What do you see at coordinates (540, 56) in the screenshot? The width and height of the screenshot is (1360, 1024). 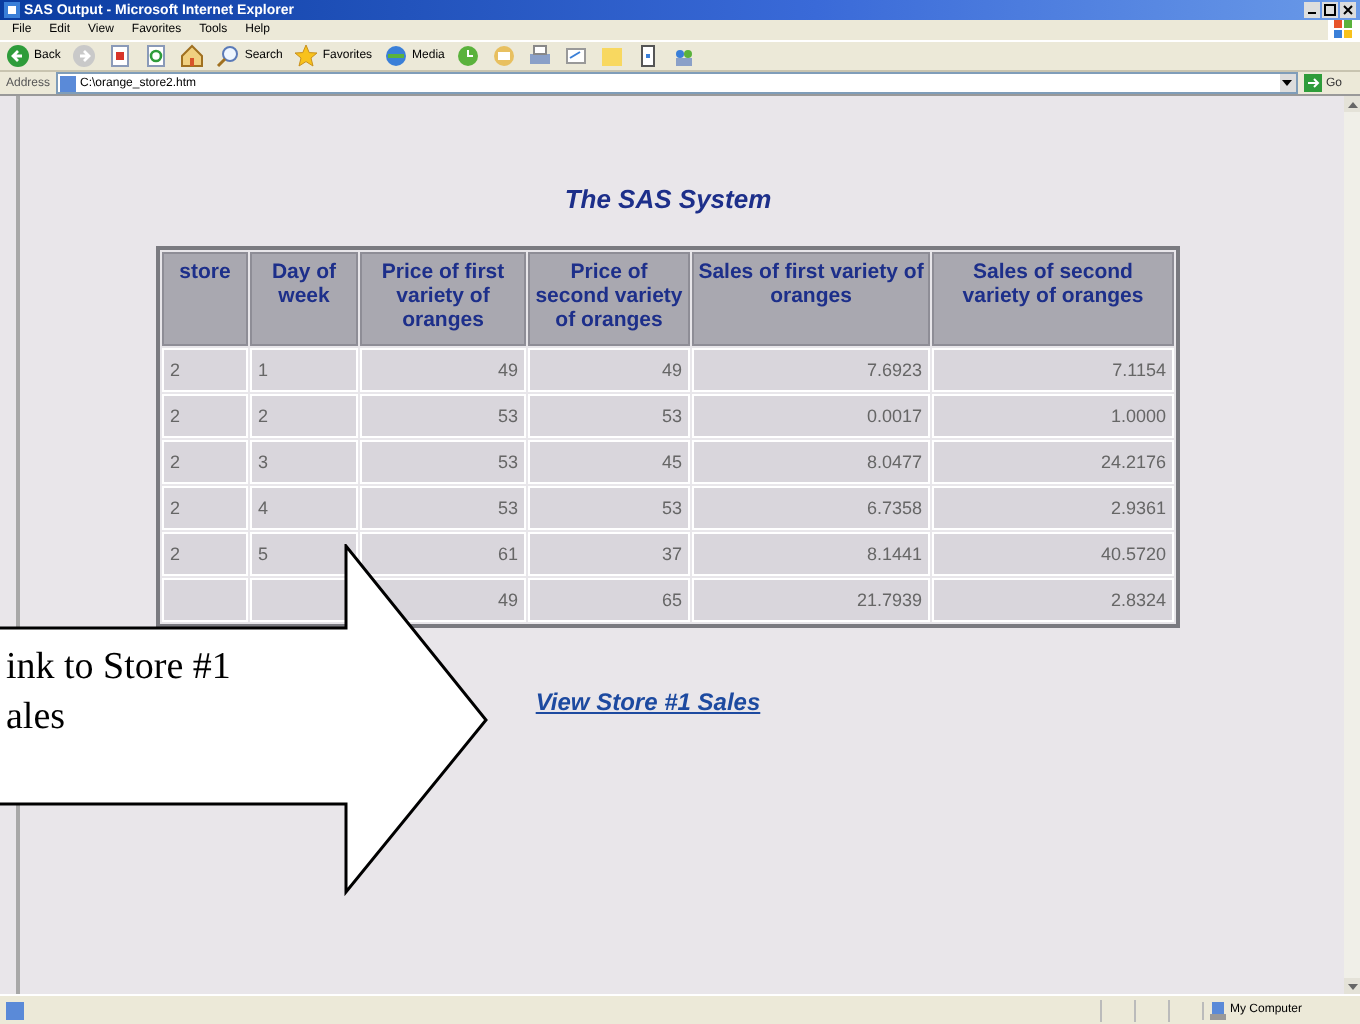 I see `print-button` at bounding box center [540, 56].